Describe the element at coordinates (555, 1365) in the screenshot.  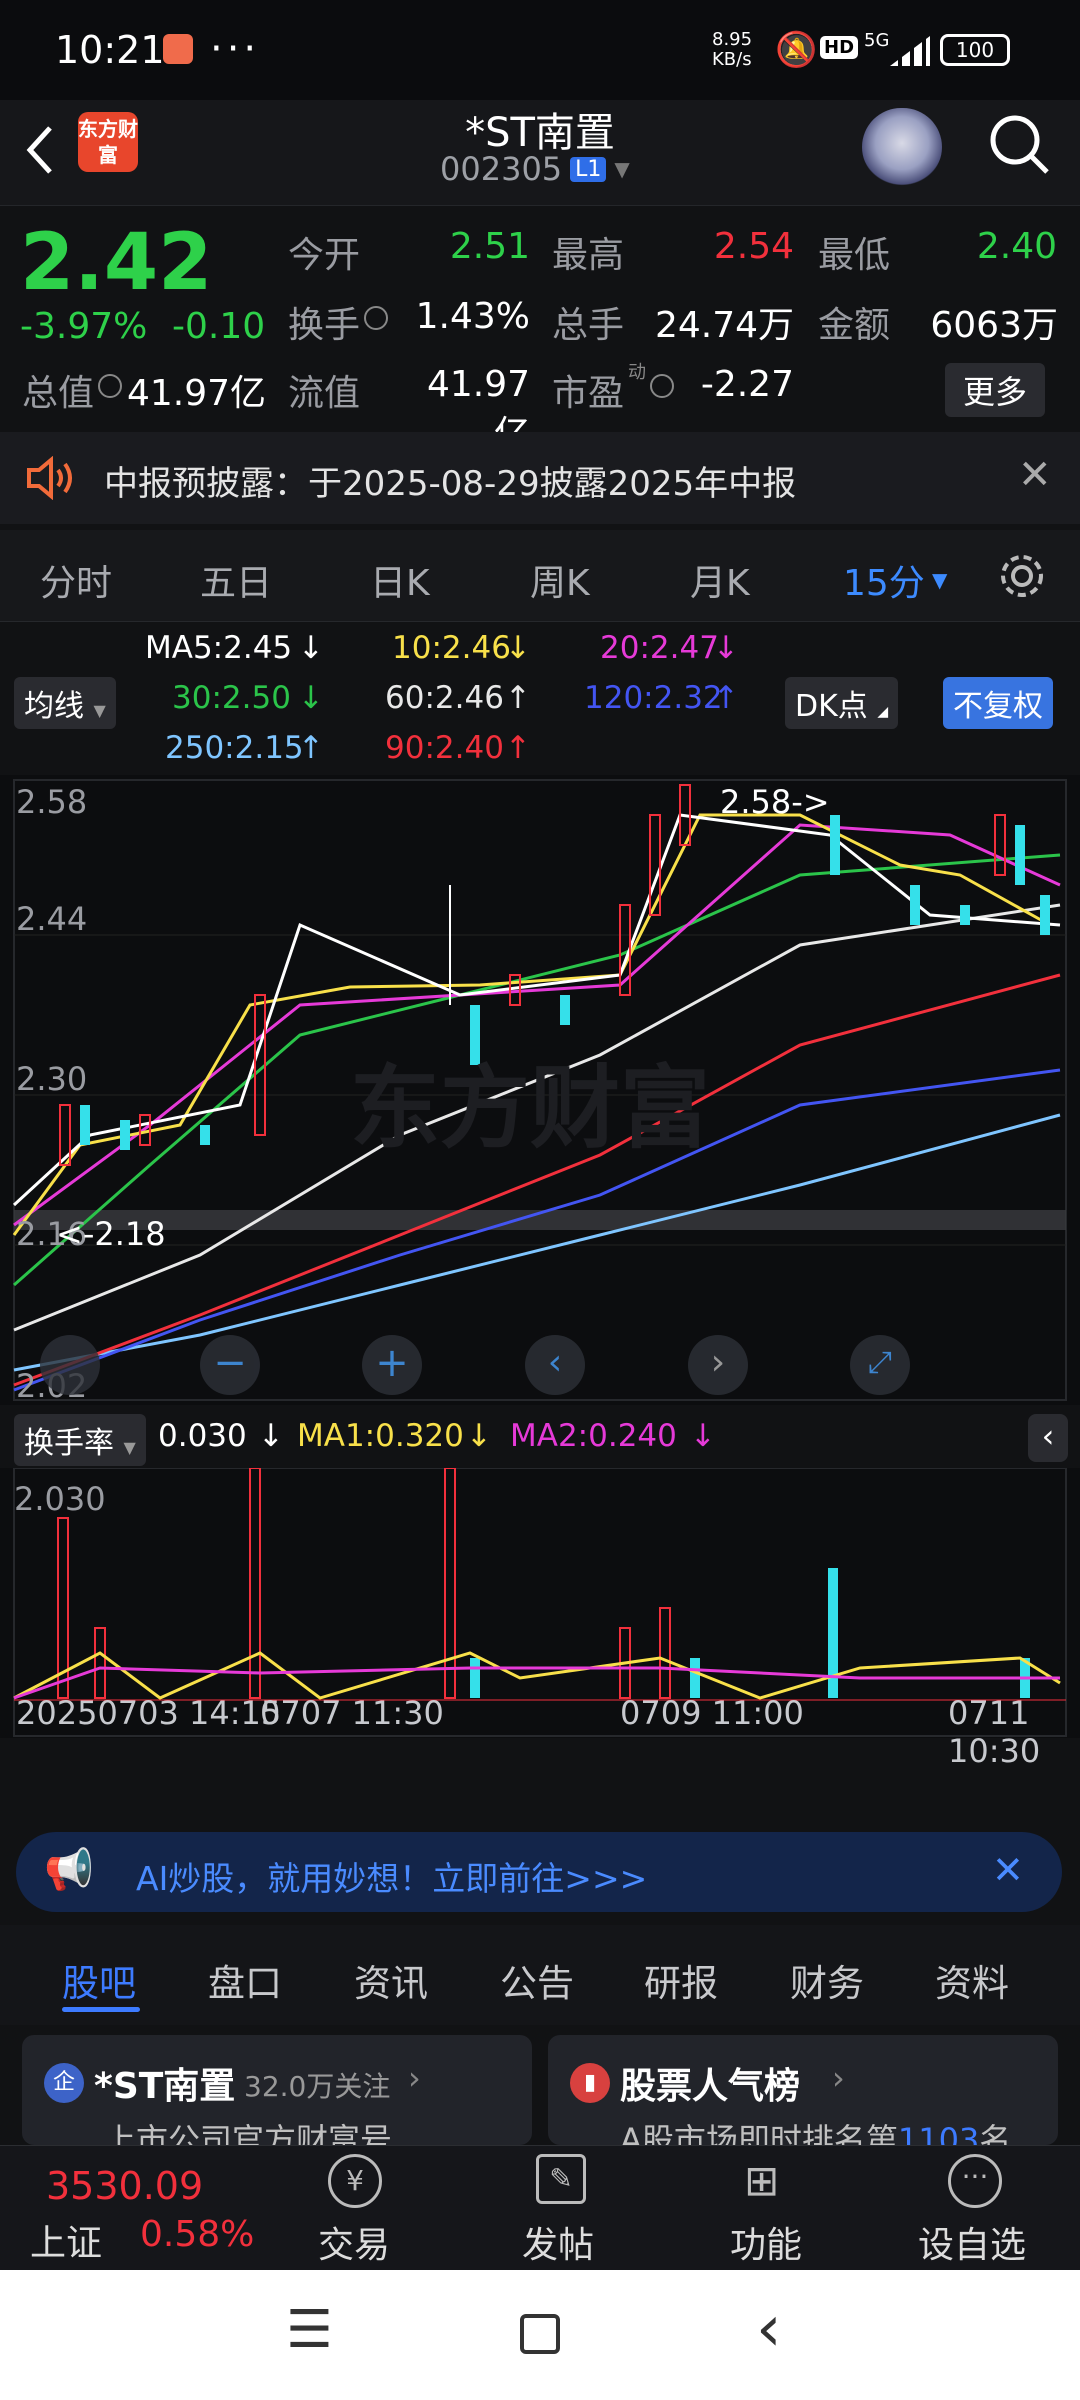
I see `move-left-icon: ‹` at that location.